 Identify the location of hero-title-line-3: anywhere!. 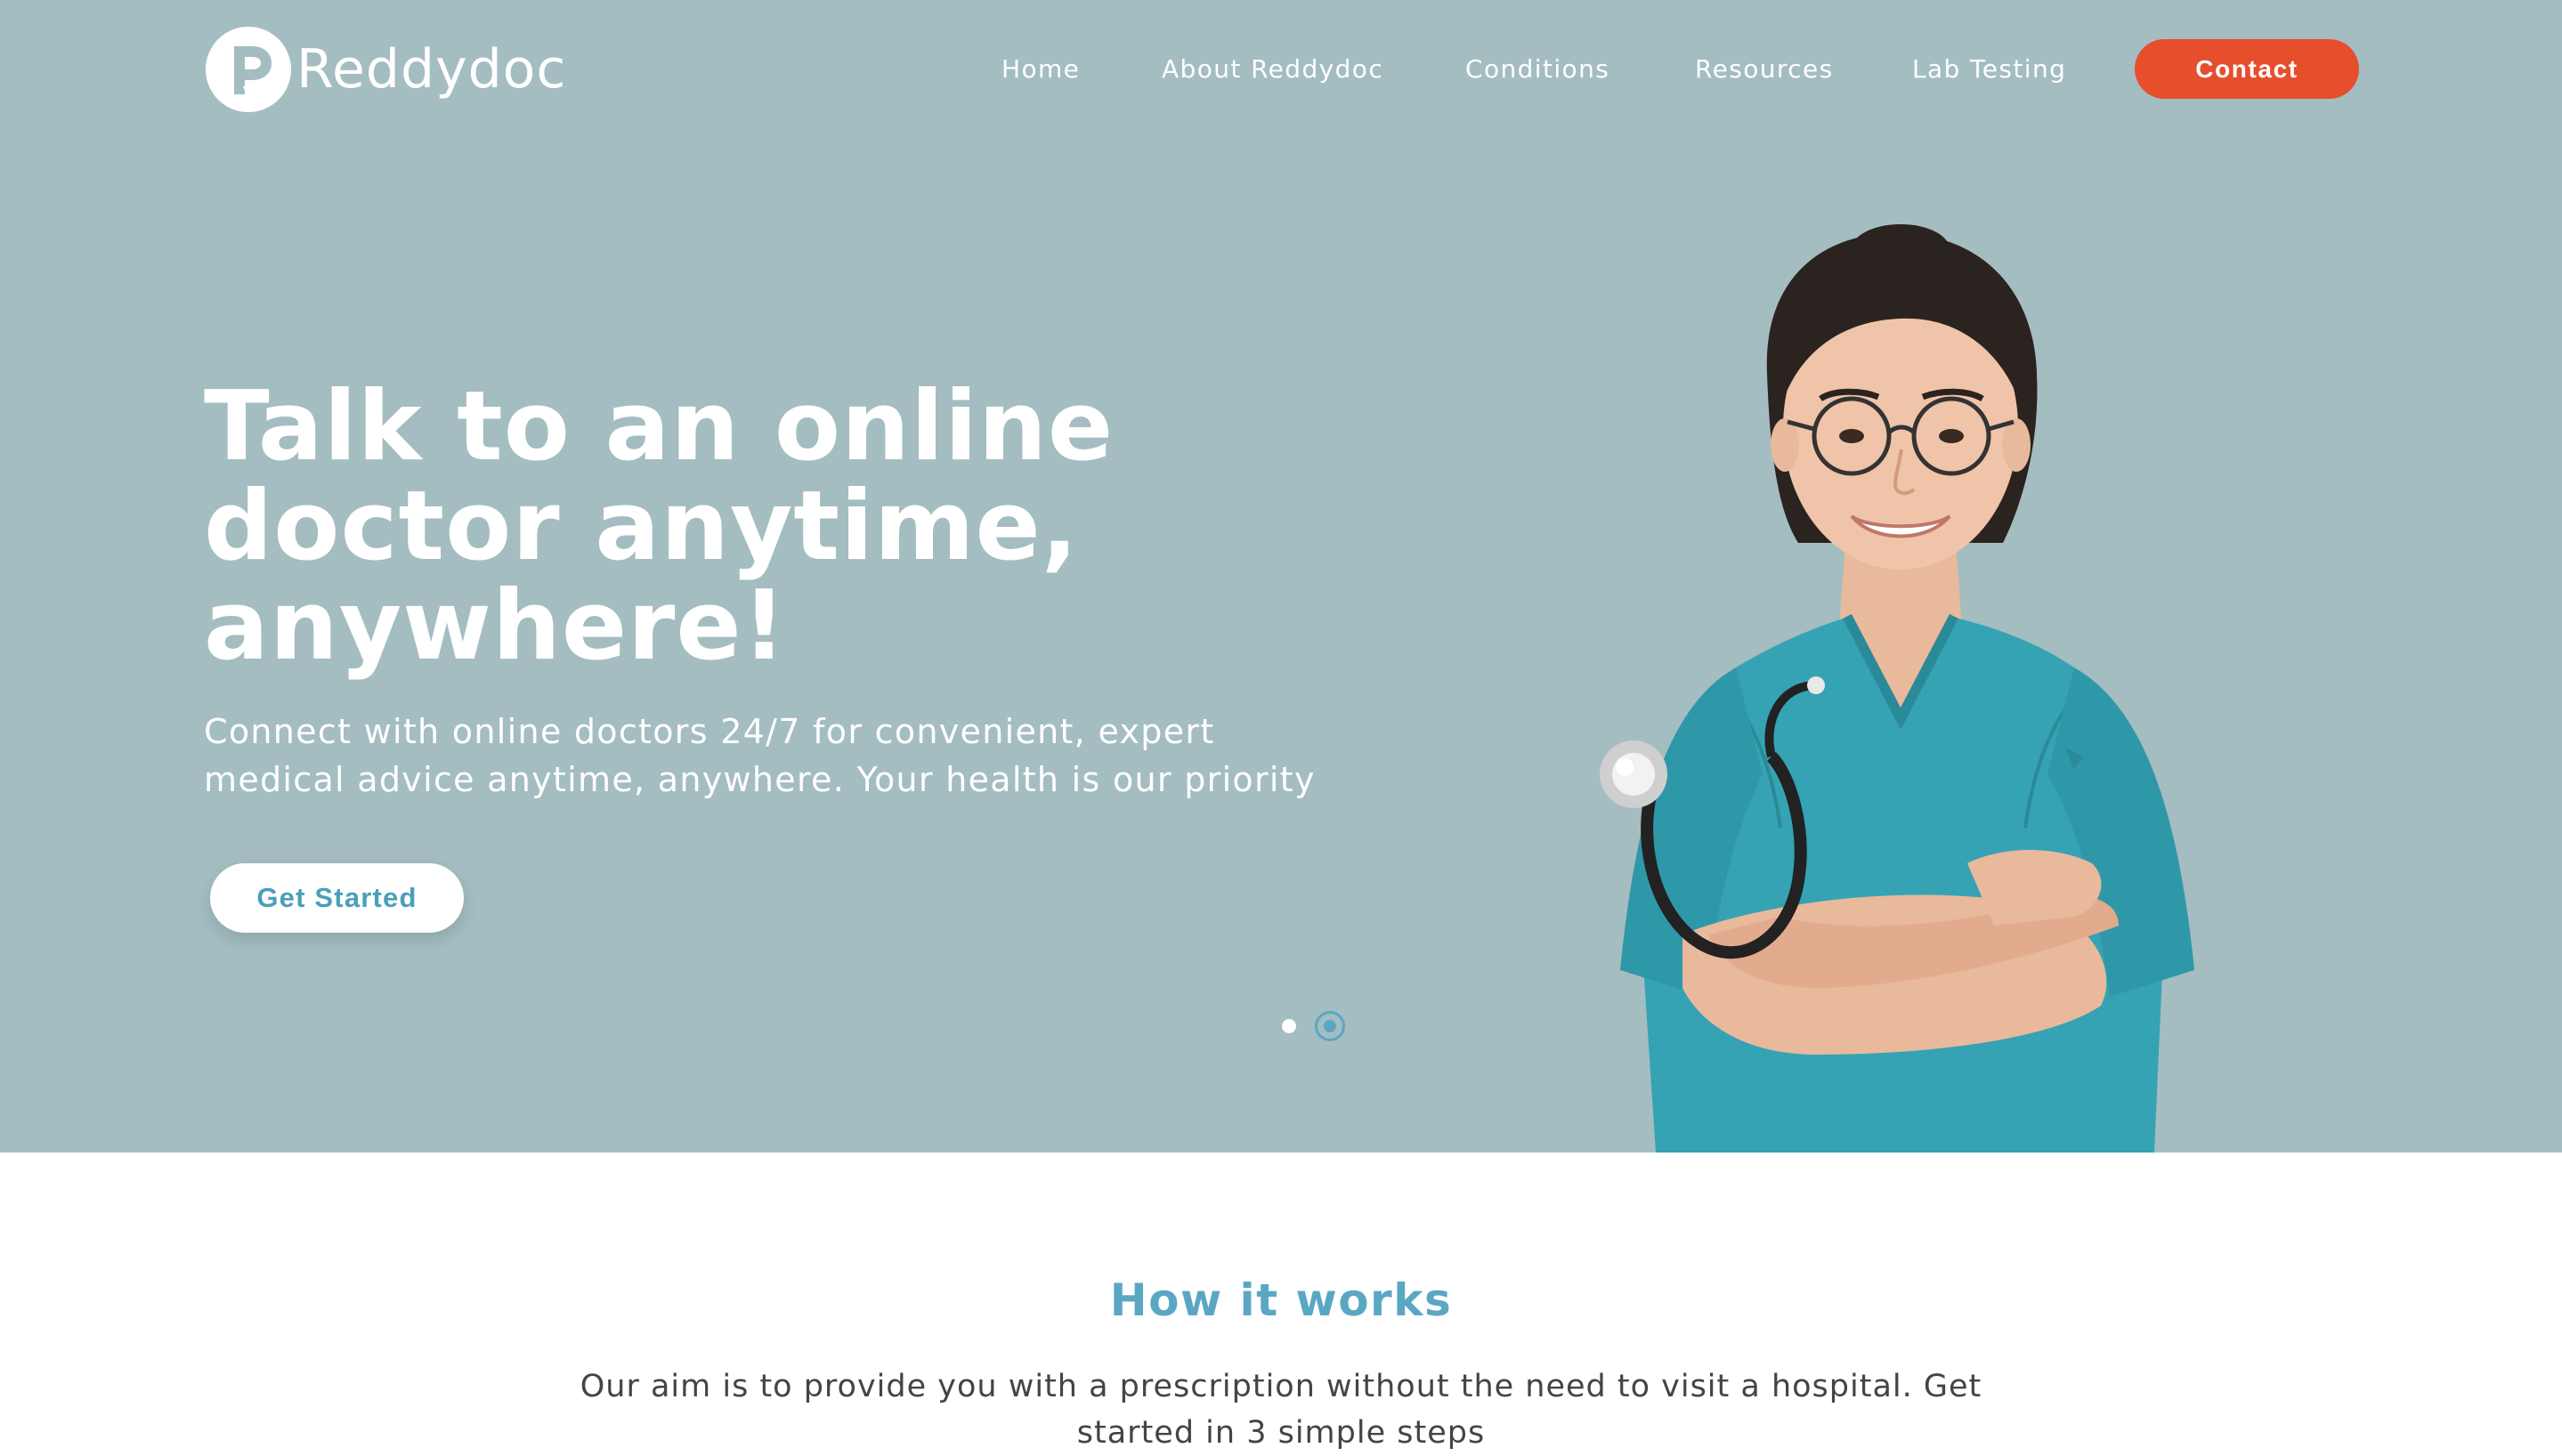
(495, 626).